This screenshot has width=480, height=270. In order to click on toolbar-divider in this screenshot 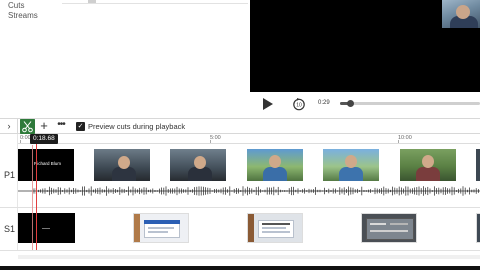, I will do `click(17, 127)`.